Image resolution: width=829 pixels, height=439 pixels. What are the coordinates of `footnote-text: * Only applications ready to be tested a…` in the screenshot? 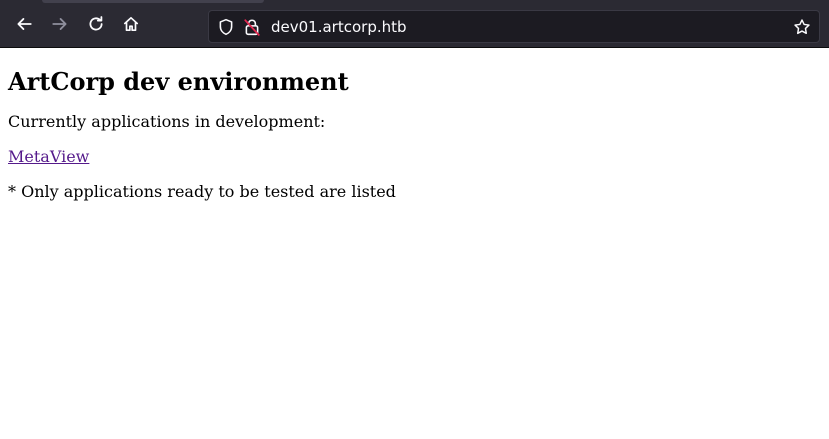 It's located at (202, 191).